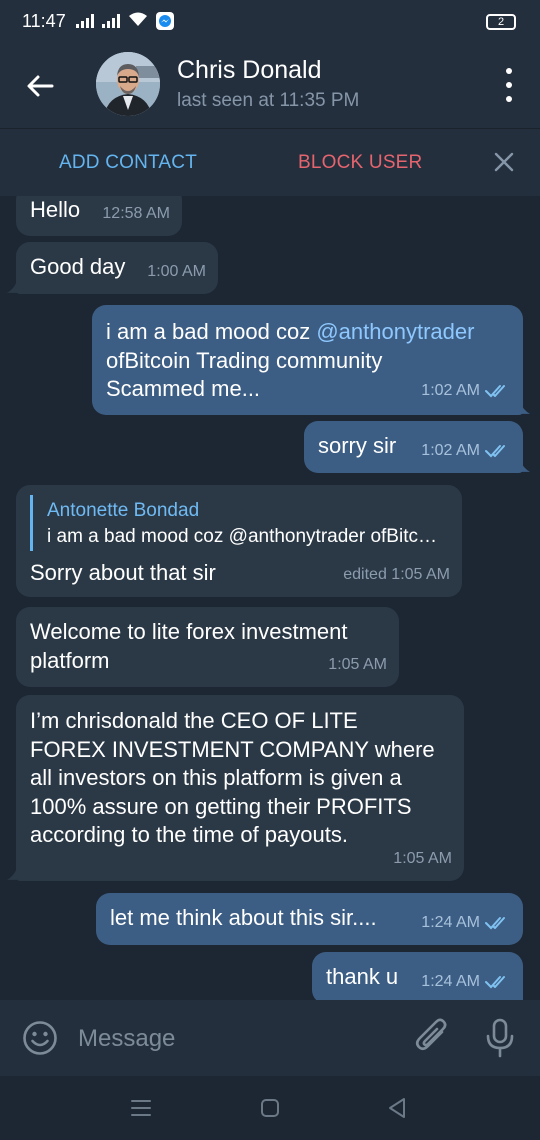  Describe the element at coordinates (413, 447) in the screenshot. I see `outgoing-message: sorry sir 1:02 AM` at that location.